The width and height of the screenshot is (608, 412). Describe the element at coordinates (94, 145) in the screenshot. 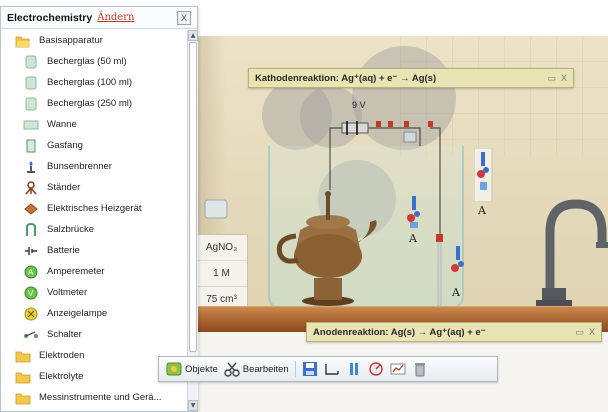

I see `list-item-gas-collector: Gasfang` at that location.